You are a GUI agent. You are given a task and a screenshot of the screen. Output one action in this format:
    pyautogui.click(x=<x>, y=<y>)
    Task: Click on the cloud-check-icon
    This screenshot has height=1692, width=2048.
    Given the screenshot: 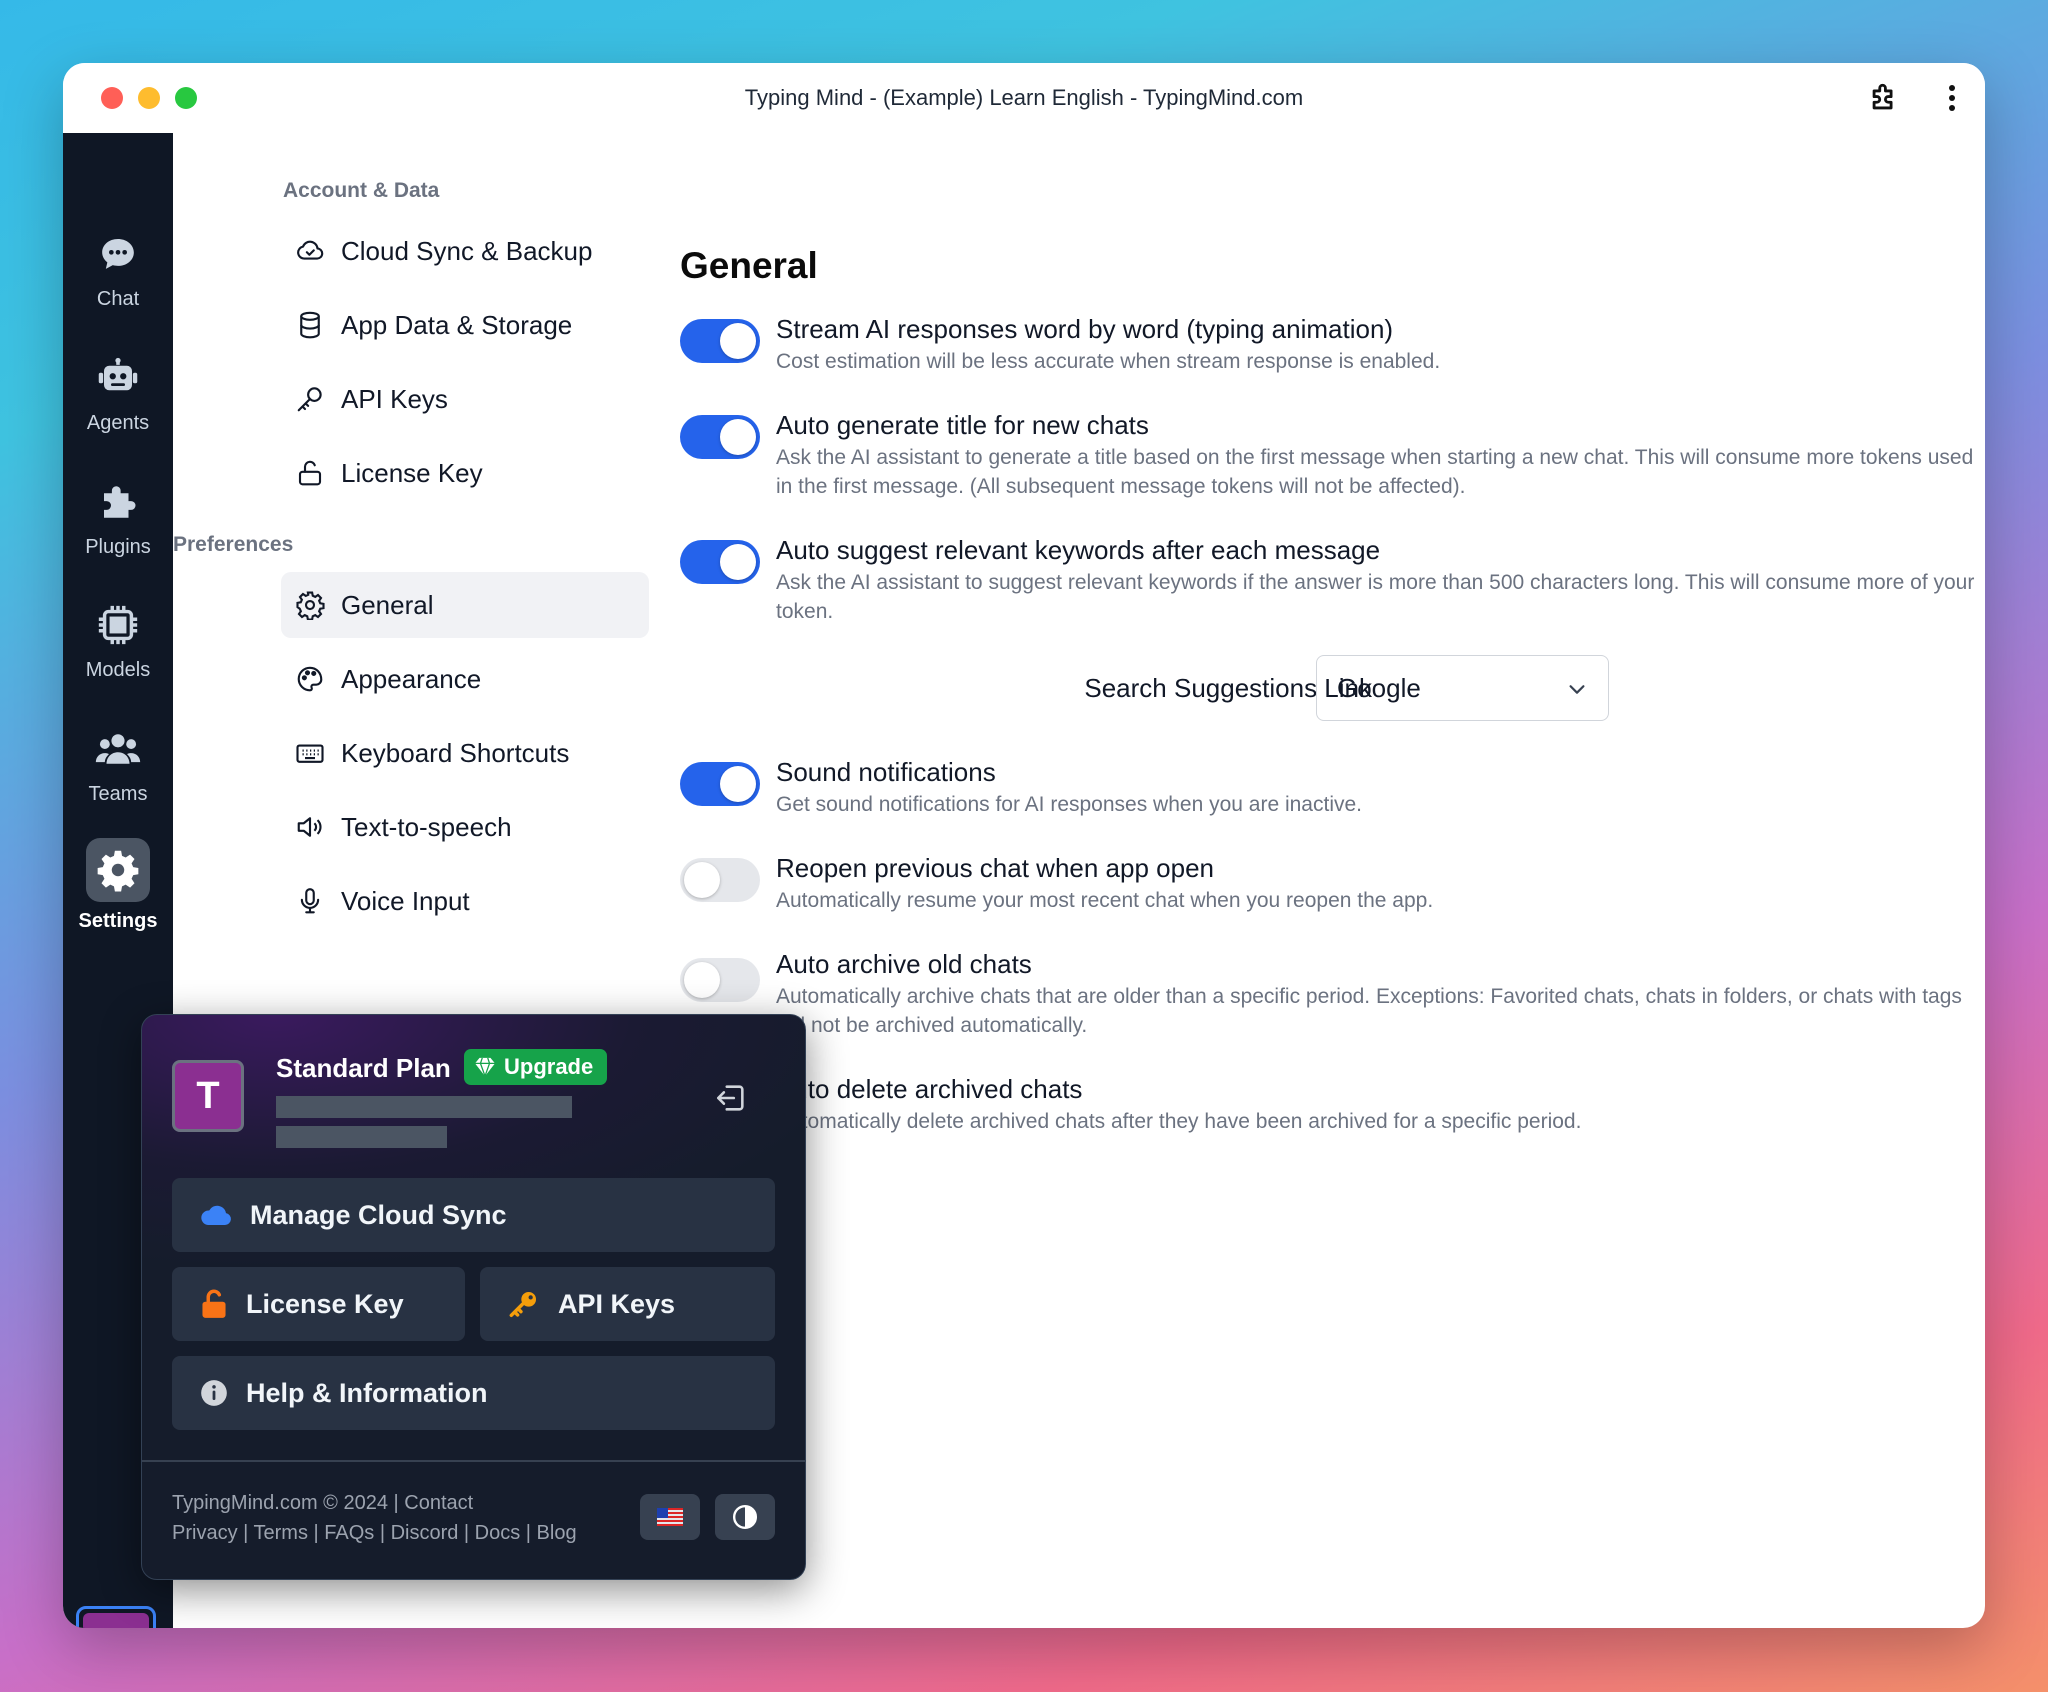 What is the action you would take?
    pyautogui.click(x=310, y=250)
    